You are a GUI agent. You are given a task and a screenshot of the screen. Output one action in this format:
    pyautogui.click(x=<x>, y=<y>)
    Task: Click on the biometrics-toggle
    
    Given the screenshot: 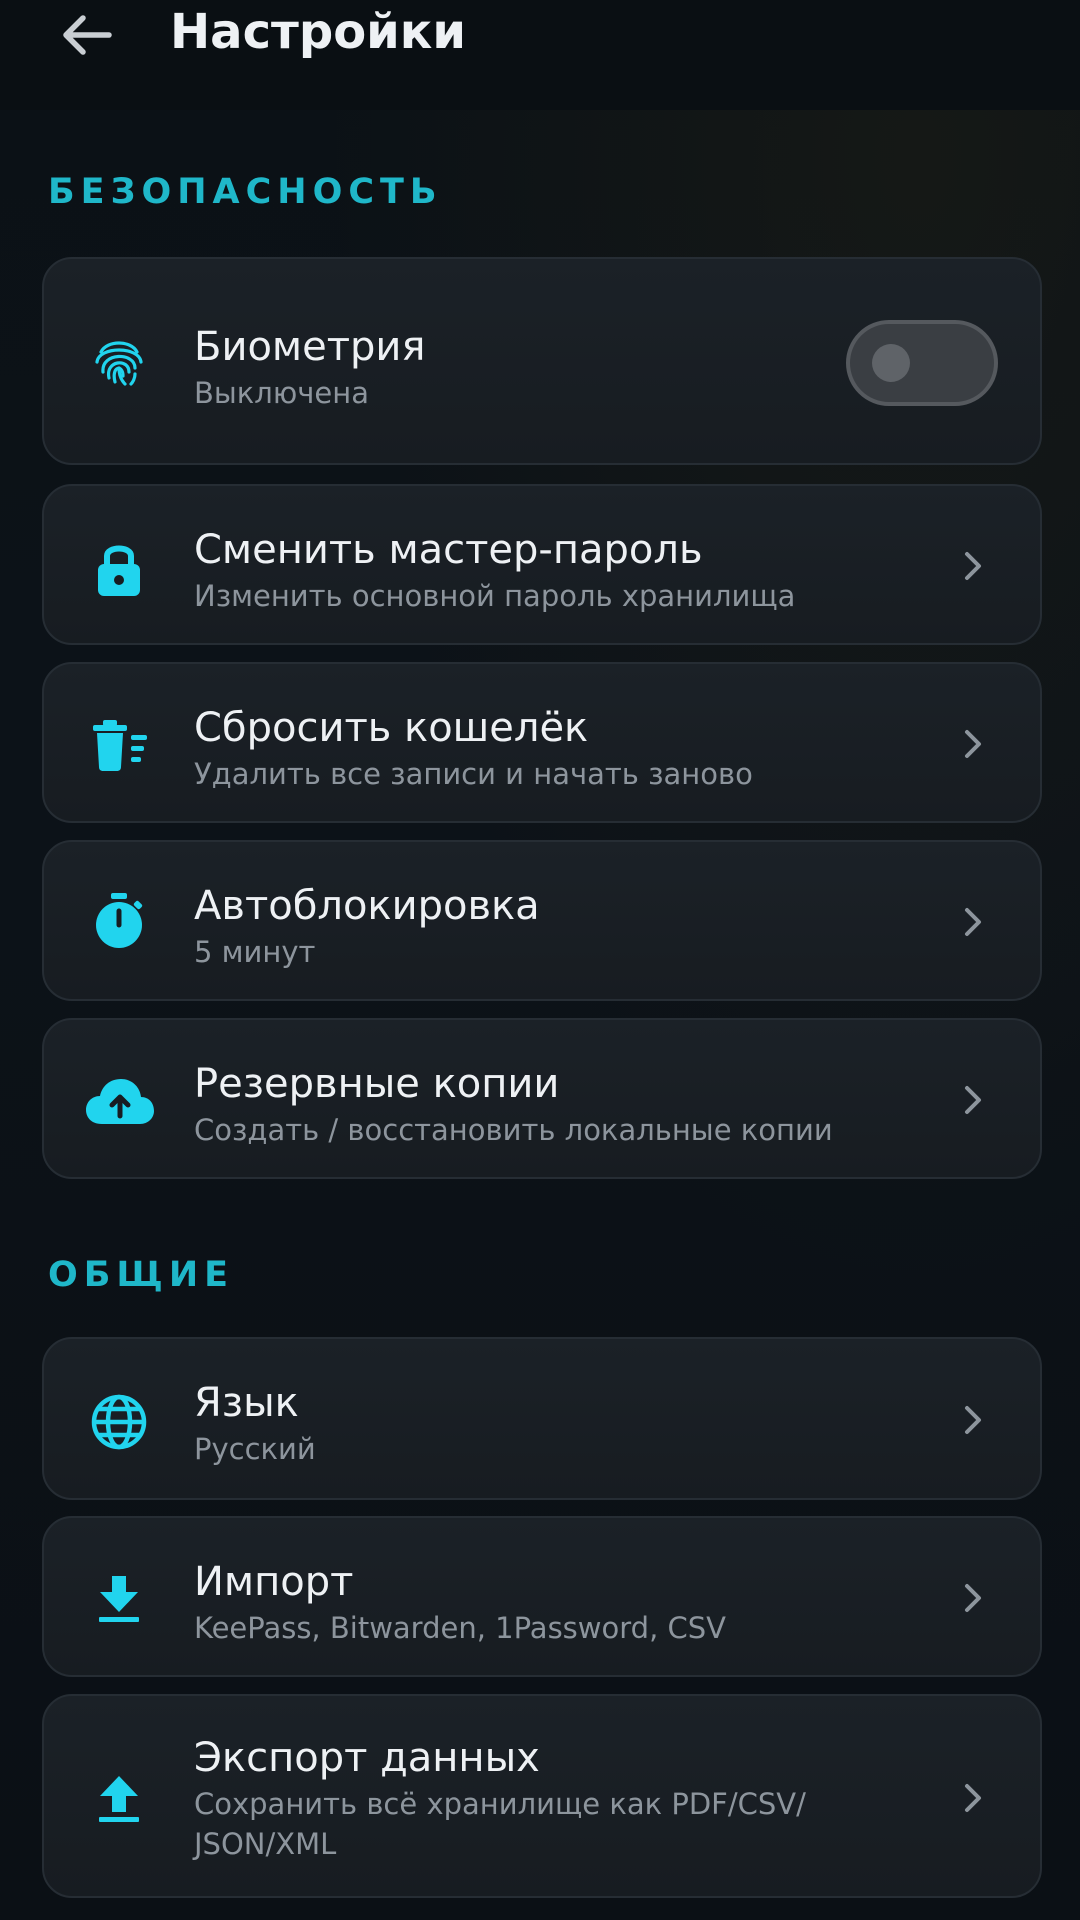 What is the action you would take?
    pyautogui.click(x=922, y=363)
    